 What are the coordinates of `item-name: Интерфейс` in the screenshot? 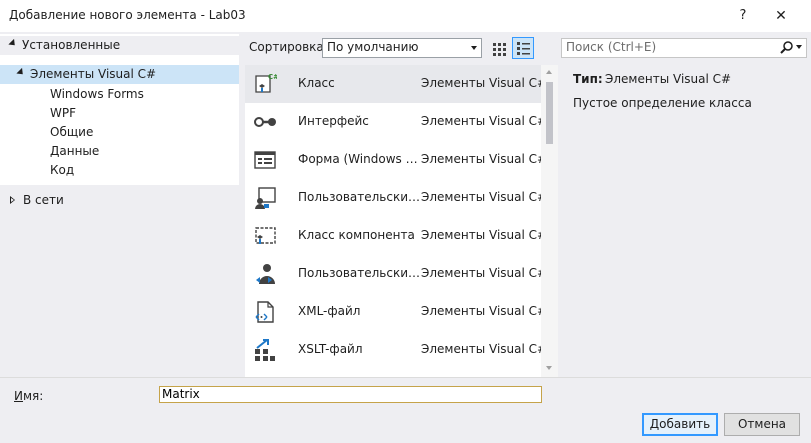 It's located at (333, 121).